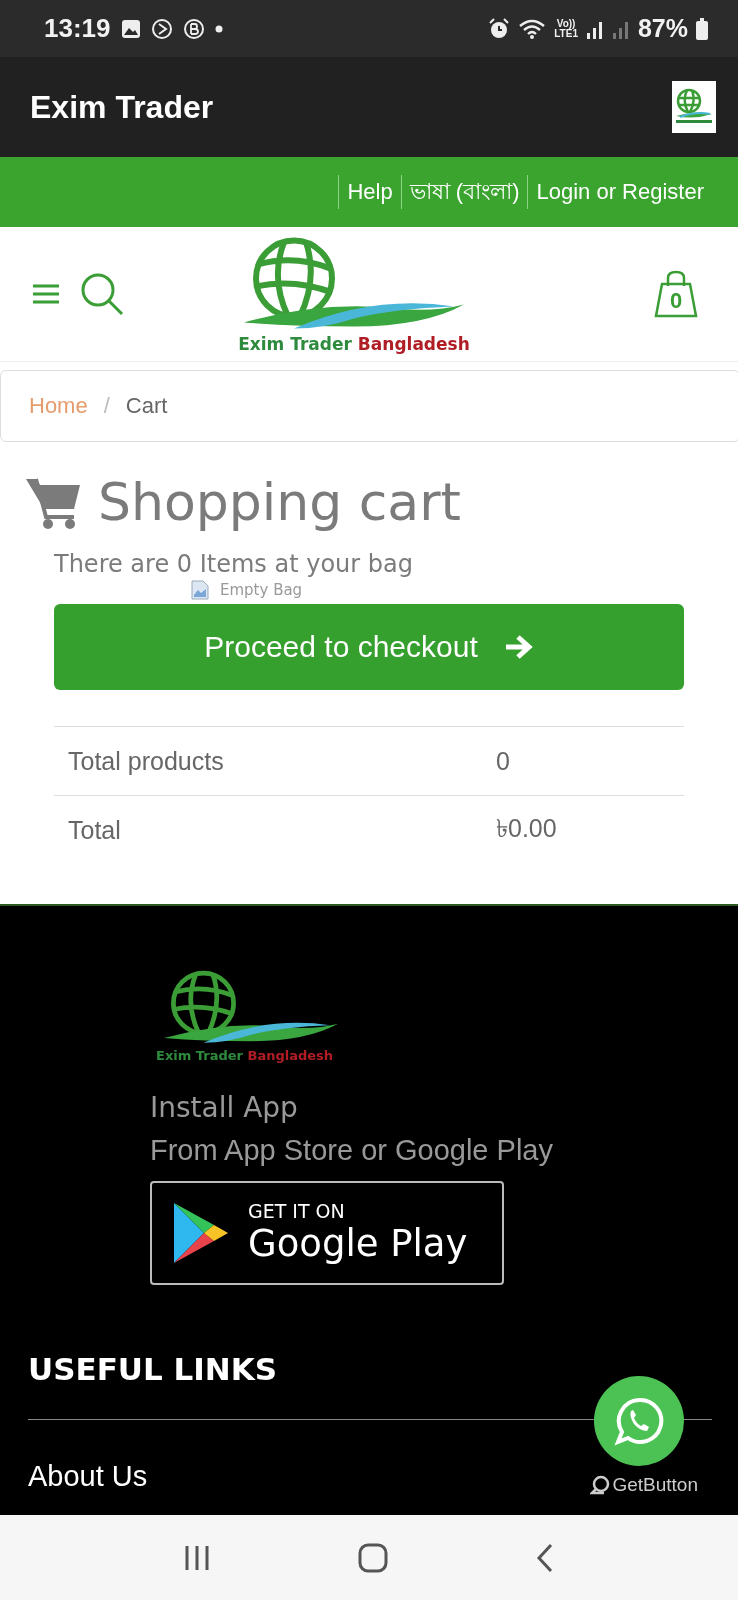 This screenshot has width=738, height=1600. I want to click on recent-apps-icon, so click(197, 1557).